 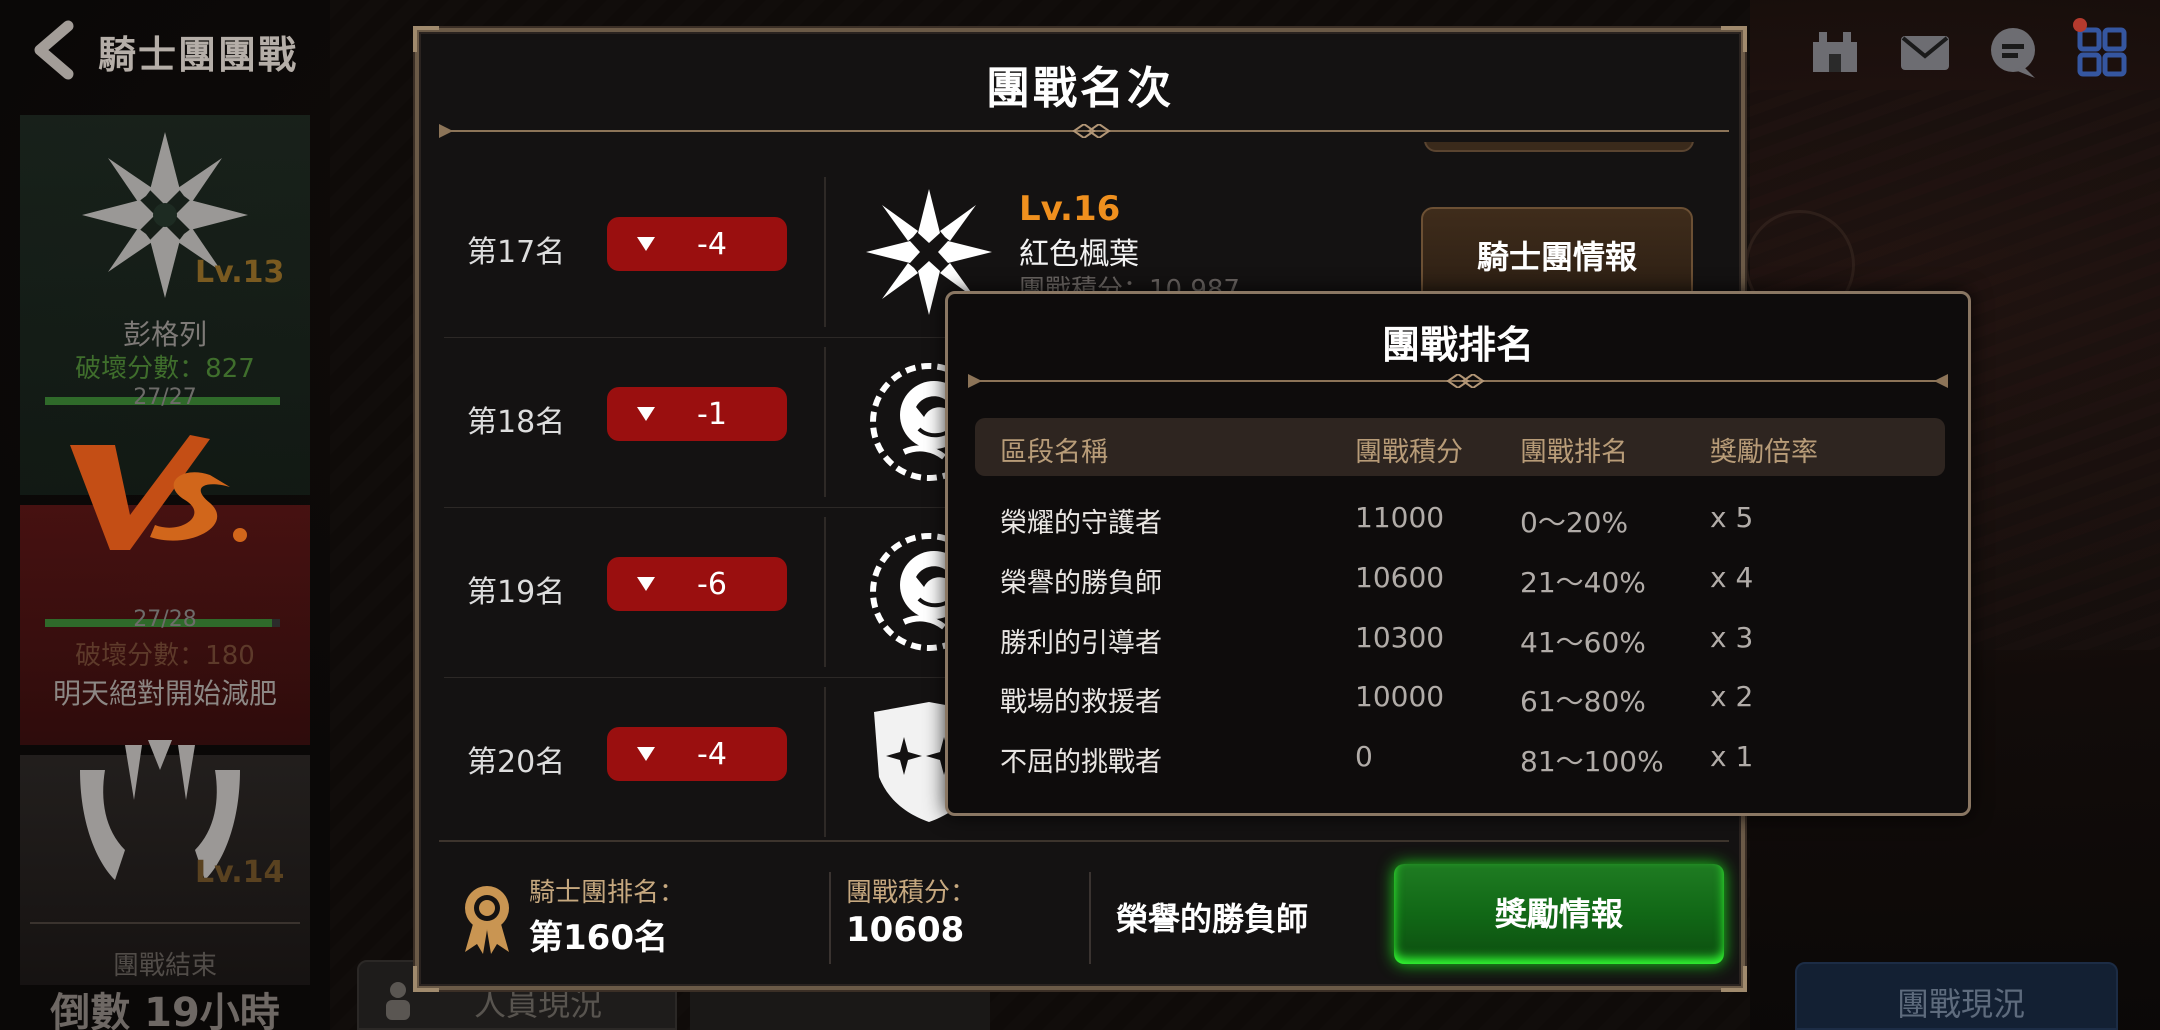 What do you see at coordinates (1460, 697) in the screenshot?
I see `tier-row: 戰場的救援者 10000 61～80% x 2` at bounding box center [1460, 697].